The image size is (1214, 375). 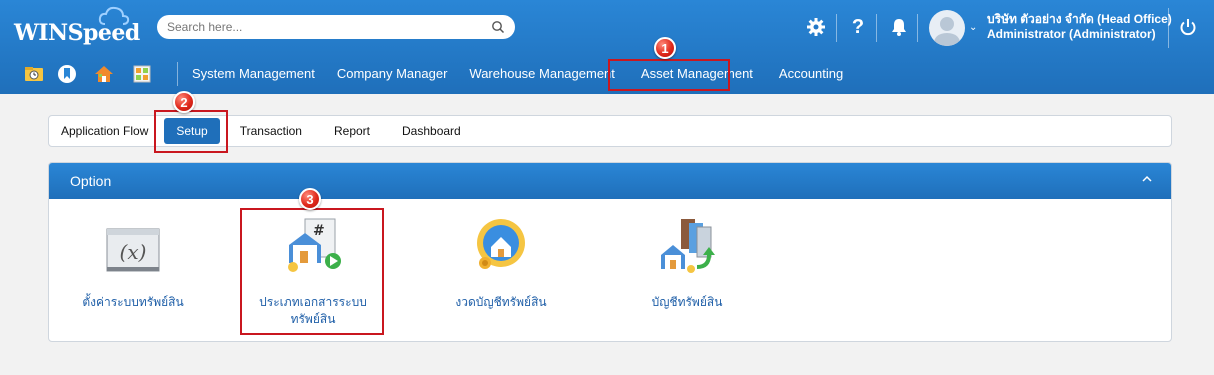 I want to click on search-input, so click(x=329, y=27).